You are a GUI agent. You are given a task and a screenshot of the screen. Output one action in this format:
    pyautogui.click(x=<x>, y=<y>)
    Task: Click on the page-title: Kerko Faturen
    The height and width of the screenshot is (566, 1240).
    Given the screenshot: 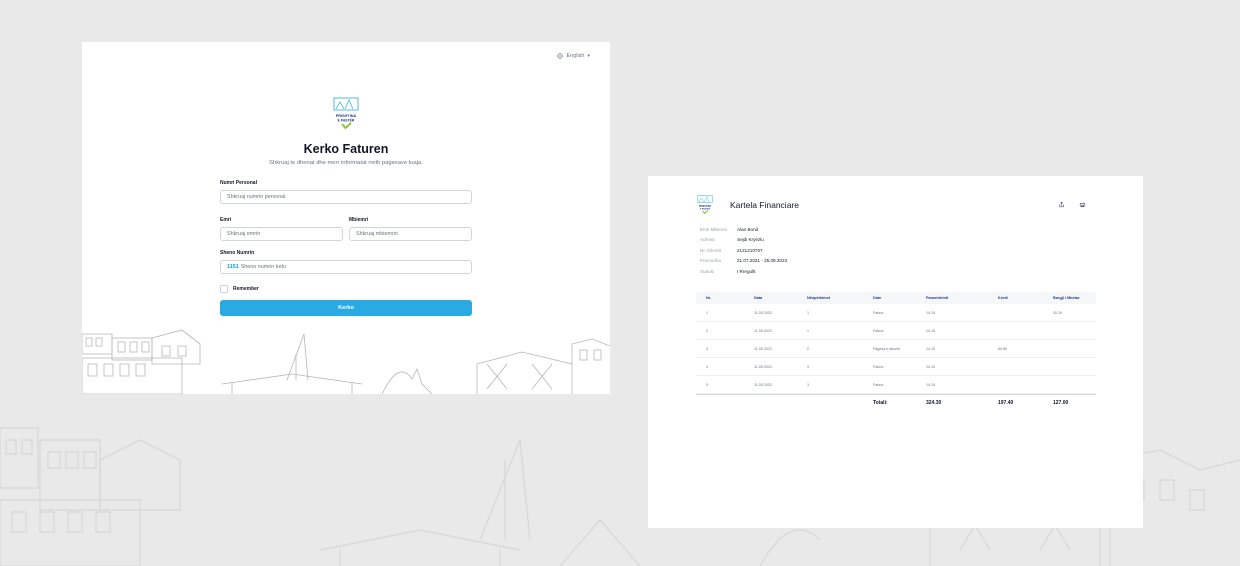 What is the action you would take?
    pyautogui.click(x=346, y=149)
    